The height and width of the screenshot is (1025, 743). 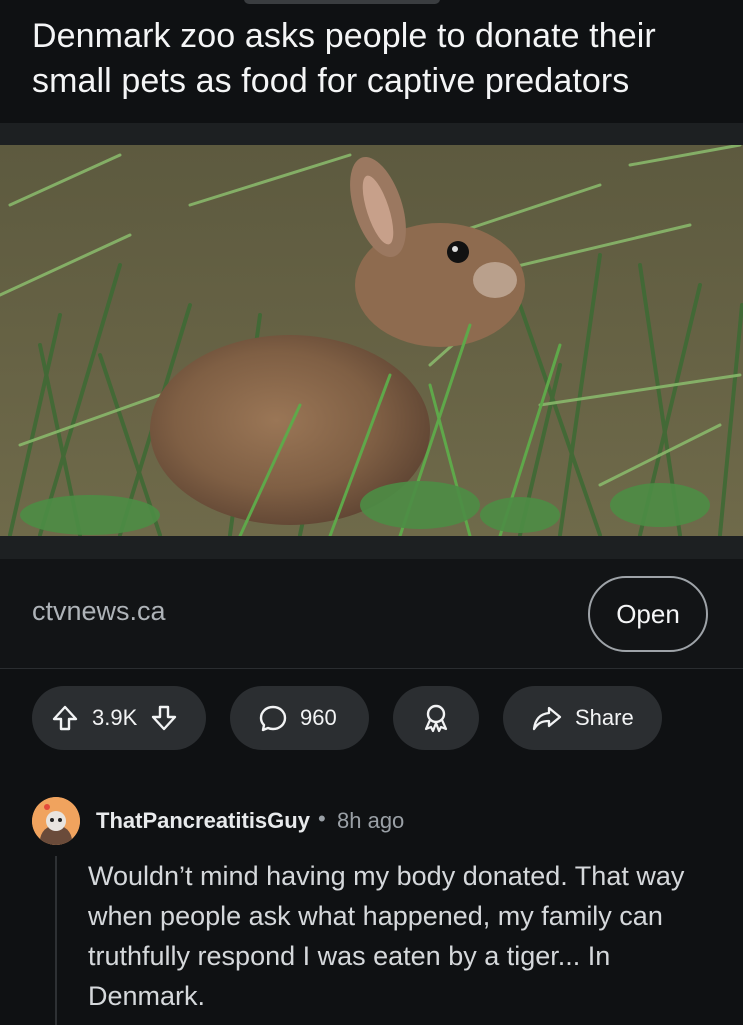 I want to click on drag-handle, so click(x=342, y=2).